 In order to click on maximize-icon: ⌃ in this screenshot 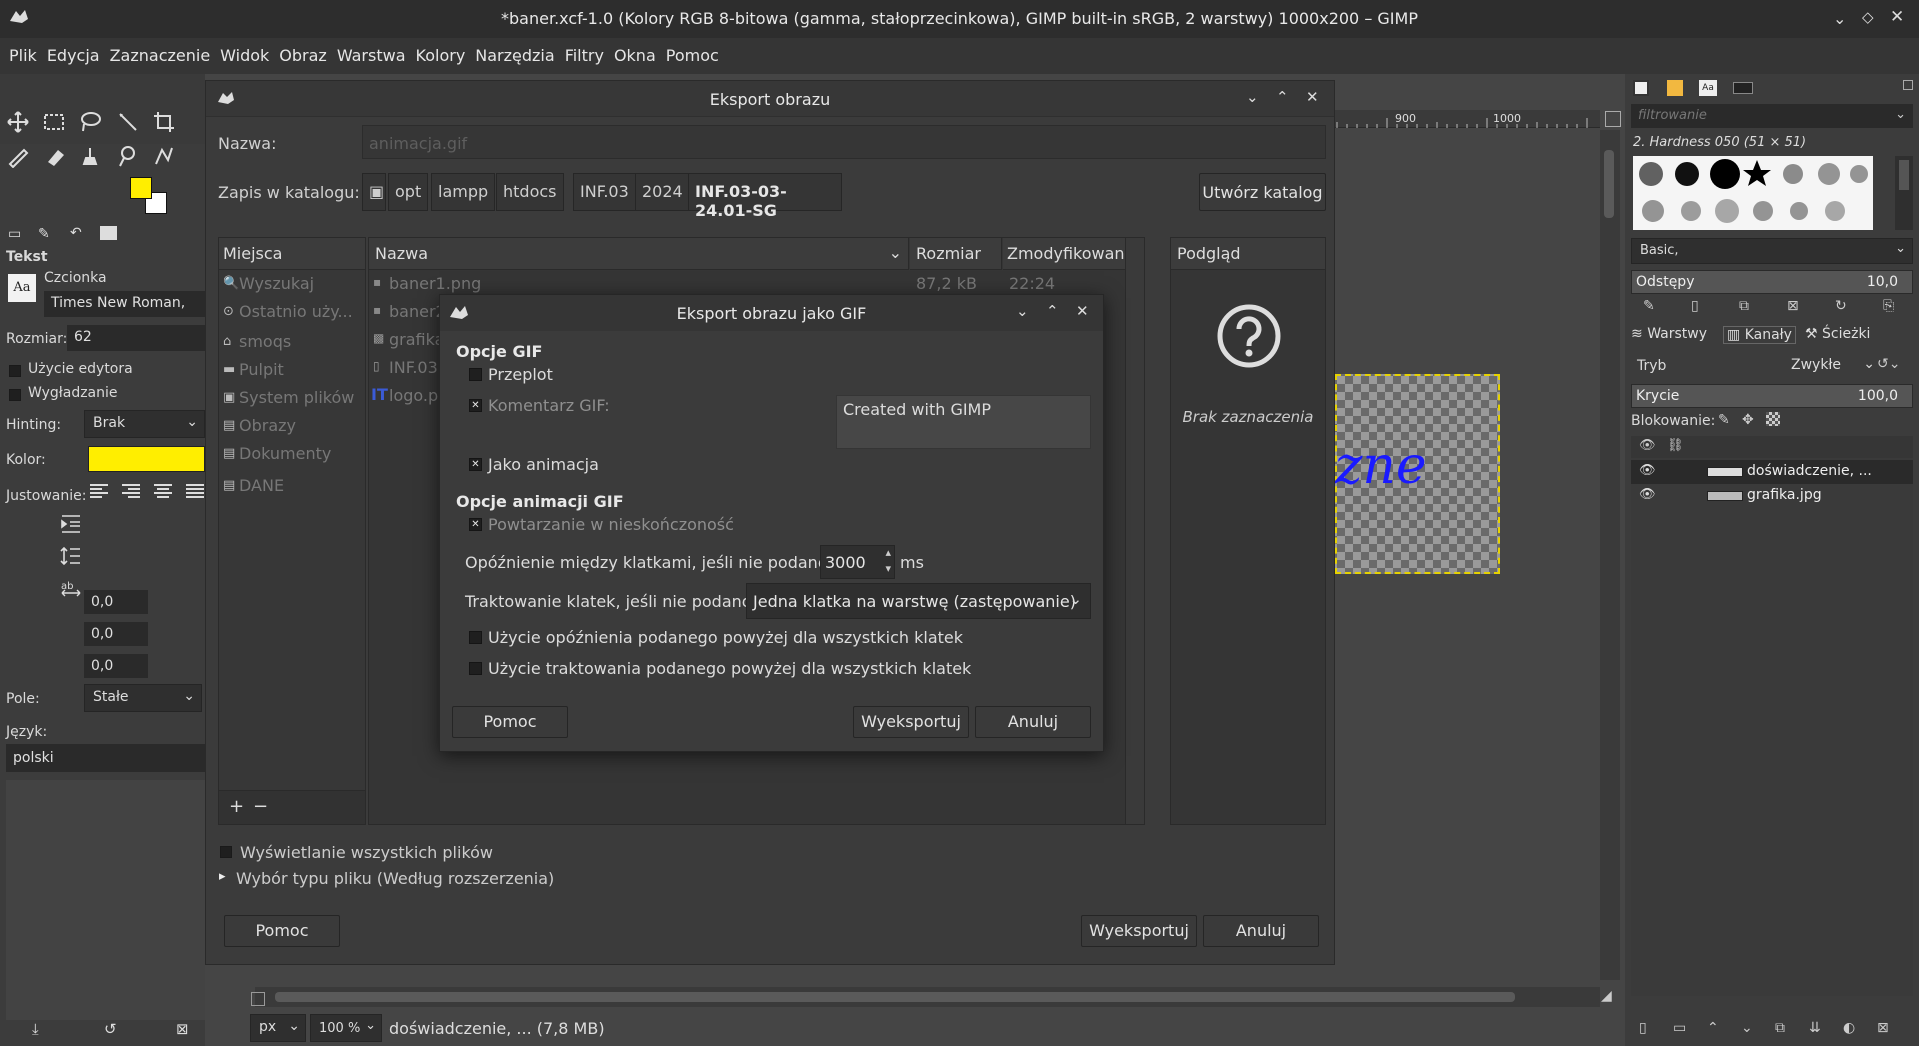, I will do `click(1052, 311)`.